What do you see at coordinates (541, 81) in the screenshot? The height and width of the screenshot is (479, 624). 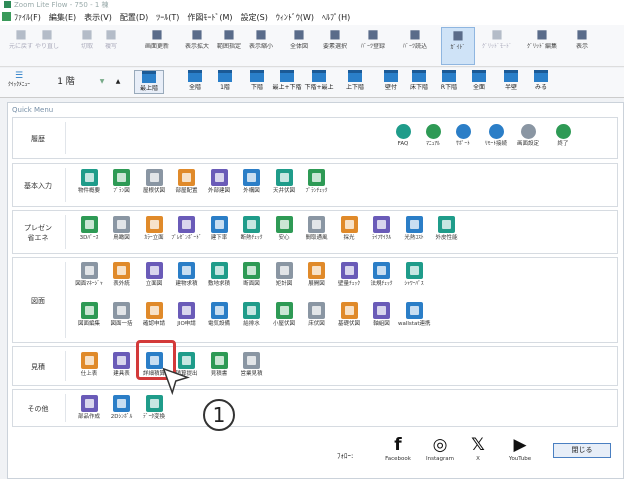 I see `floor-view-button: みる` at bounding box center [541, 81].